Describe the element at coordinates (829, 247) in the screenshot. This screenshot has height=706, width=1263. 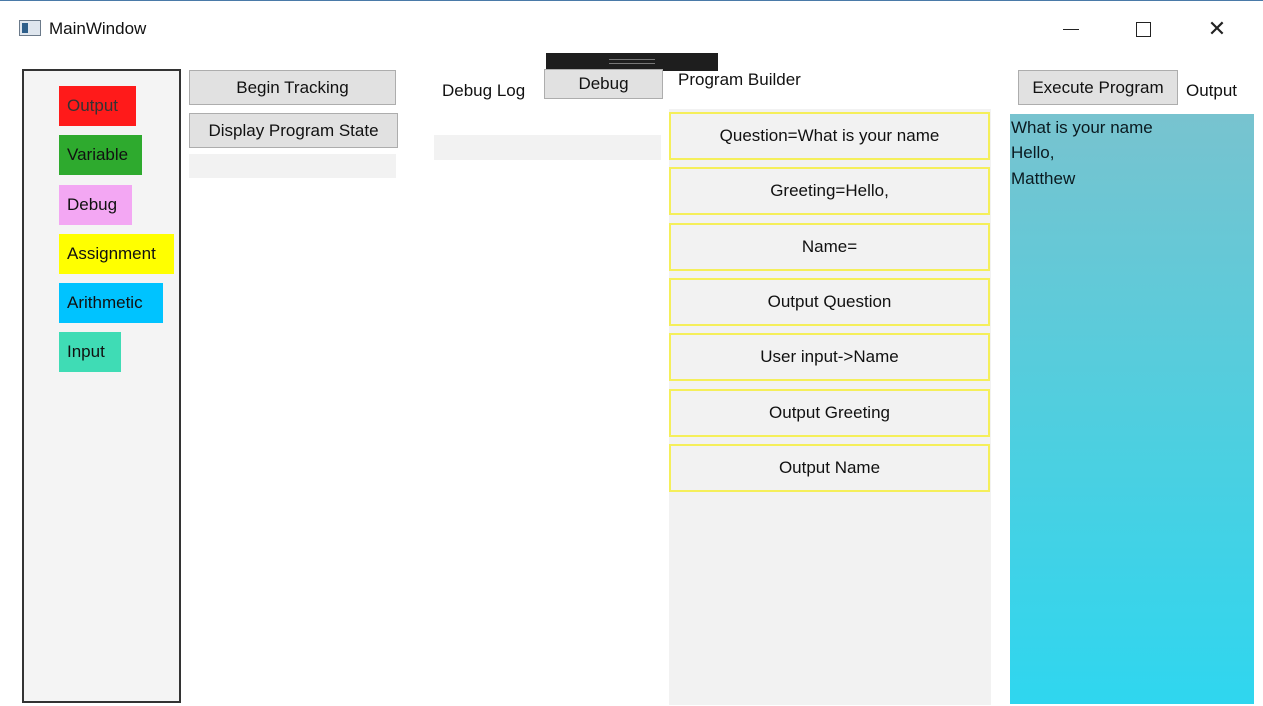
I see `program-step: Name=` at that location.